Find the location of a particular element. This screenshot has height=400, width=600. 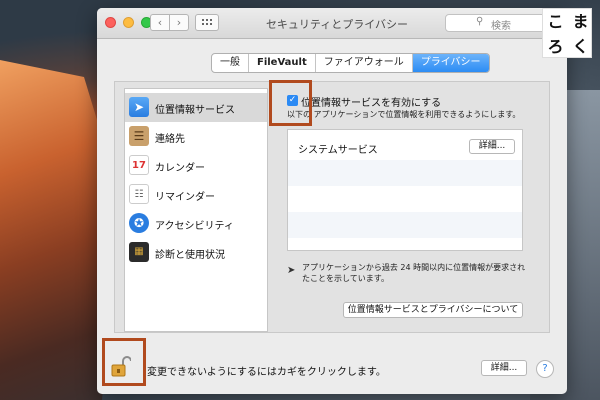

sidebar-item-location: ➤ 位置情報サービス is located at coordinates (196, 107).